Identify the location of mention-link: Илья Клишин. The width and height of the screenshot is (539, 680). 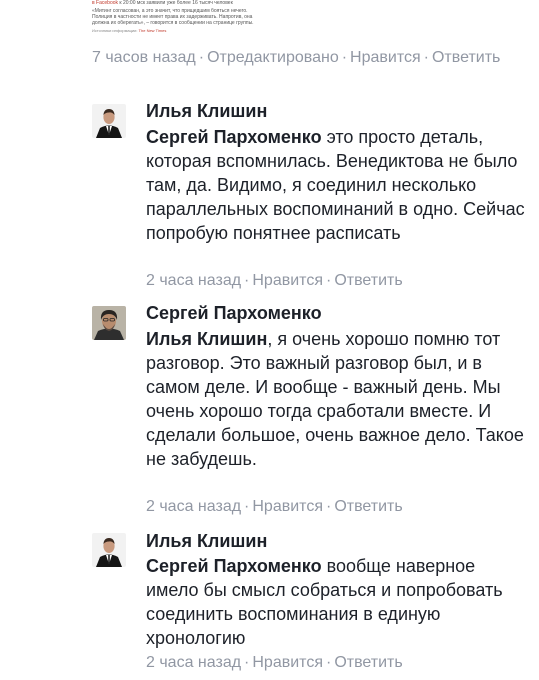
(206, 339).